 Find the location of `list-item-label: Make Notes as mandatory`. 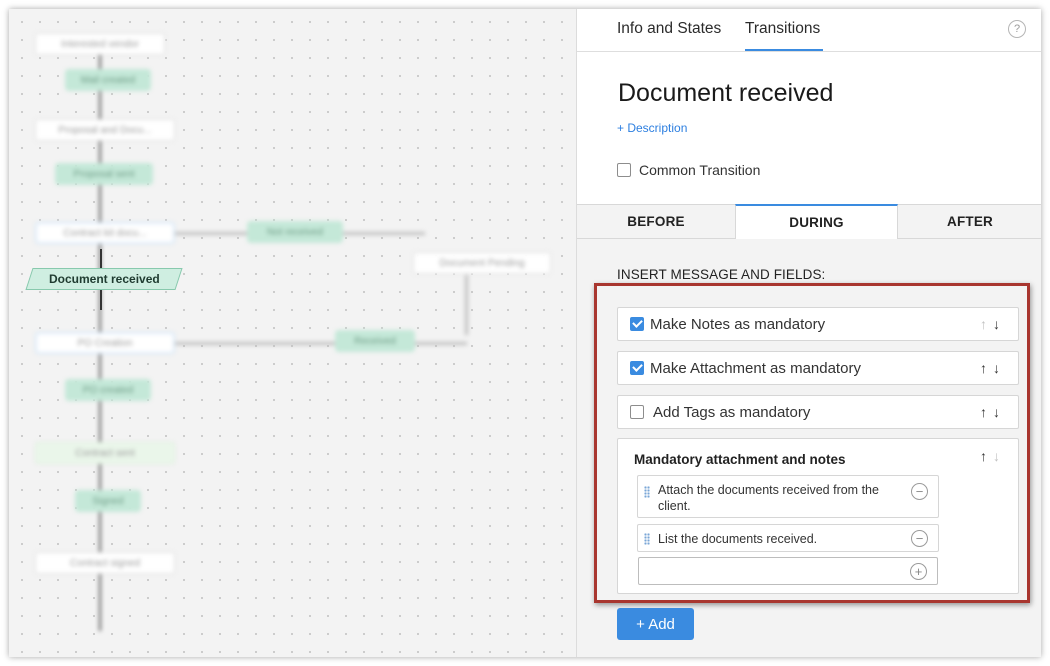

list-item-label: Make Notes as mandatory is located at coordinates (738, 324).